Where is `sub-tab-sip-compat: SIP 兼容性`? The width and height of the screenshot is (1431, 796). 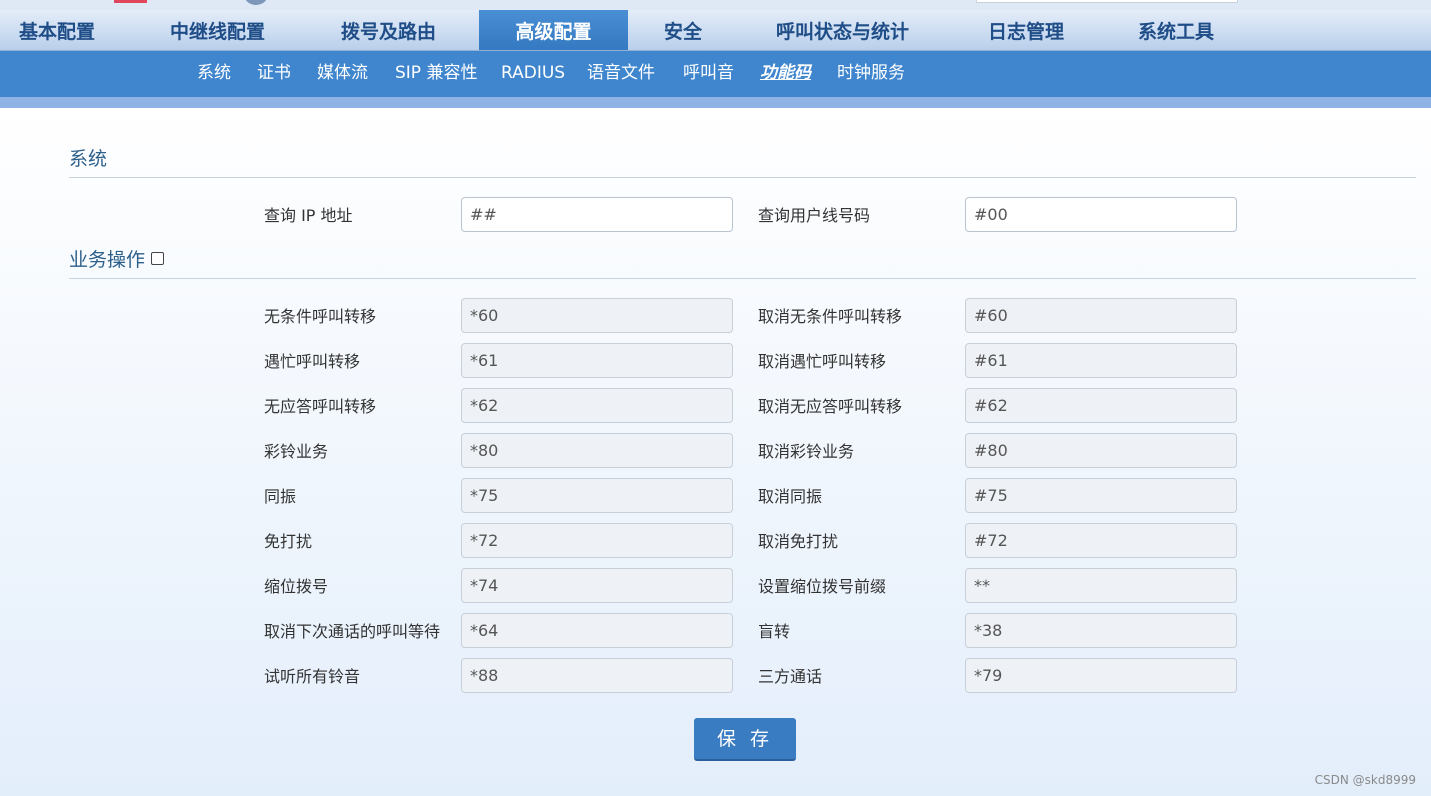
sub-tab-sip-compat: SIP 兼容性 is located at coordinates (436, 74).